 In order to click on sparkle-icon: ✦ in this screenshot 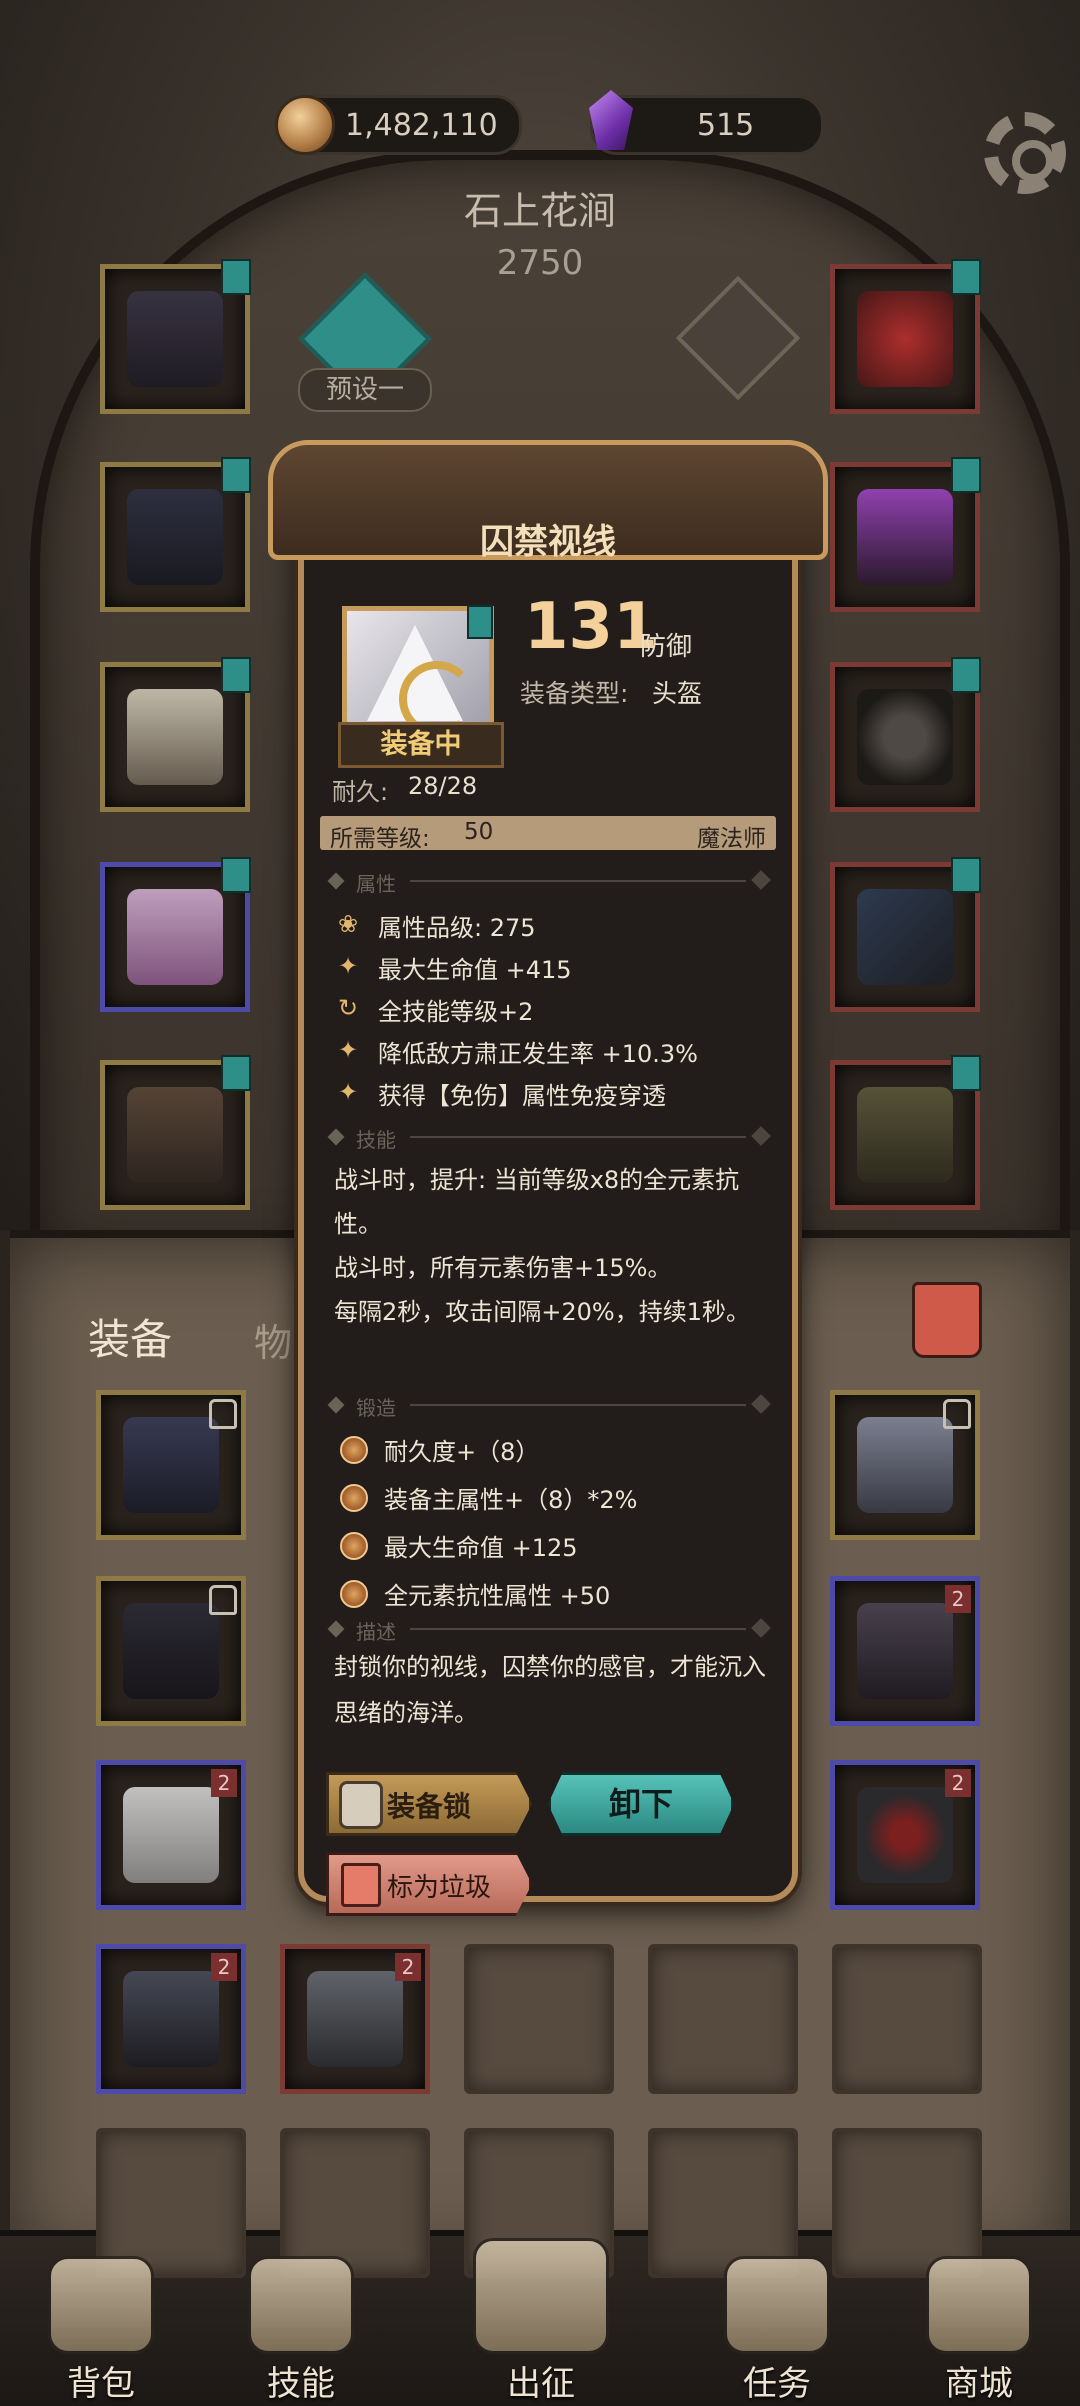, I will do `click(348, 1092)`.